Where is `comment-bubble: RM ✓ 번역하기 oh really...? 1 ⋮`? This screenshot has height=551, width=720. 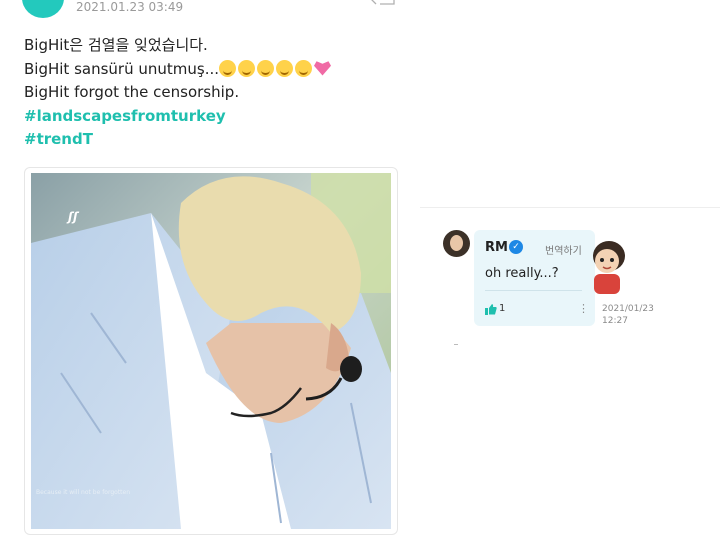 comment-bubble: RM ✓ 번역하기 oh really...? 1 ⋮ is located at coordinates (534, 278).